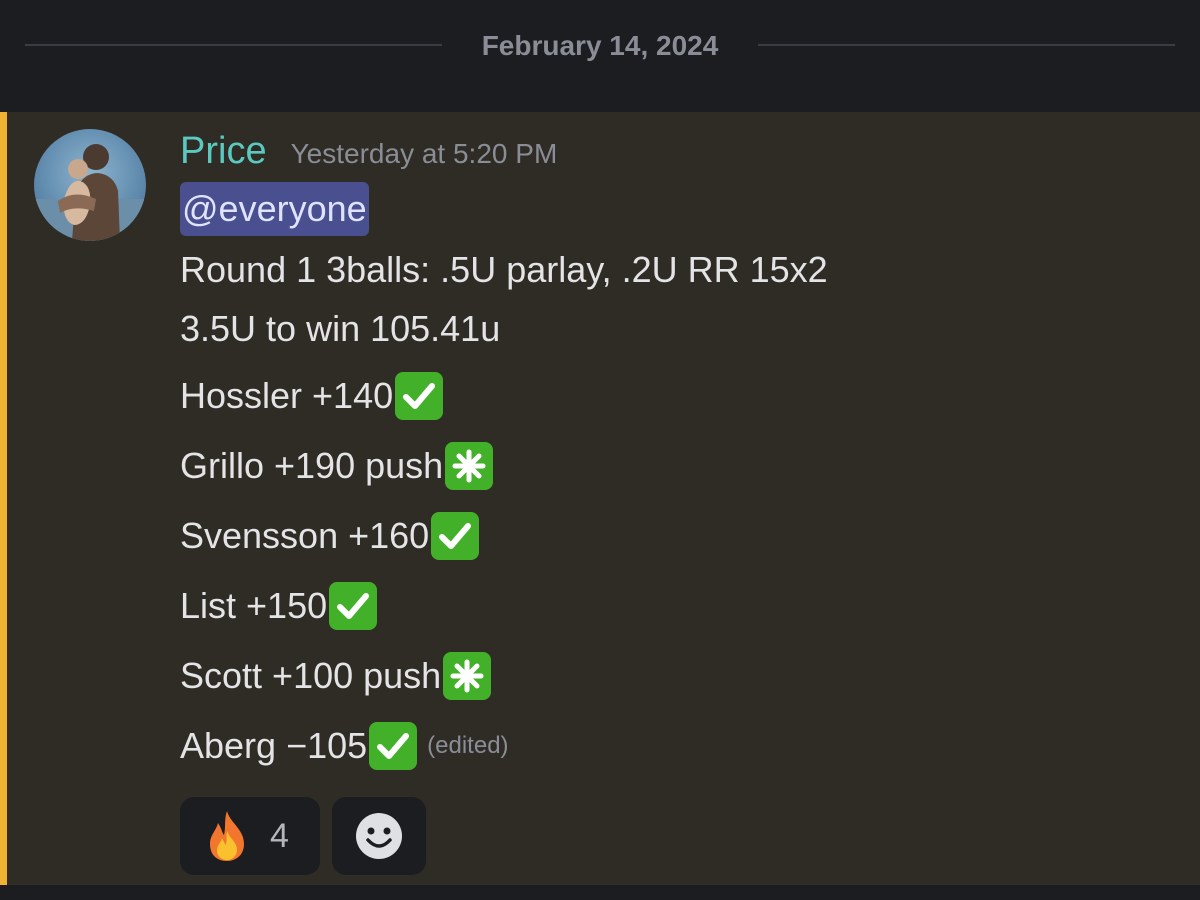 The height and width of the screenshot is (900, 1200). What do you see at coordinates (340, 328) in the screenshot?
I see `message-text-line: 3.5U to win 105.41u` at bounding box center [340, 328].